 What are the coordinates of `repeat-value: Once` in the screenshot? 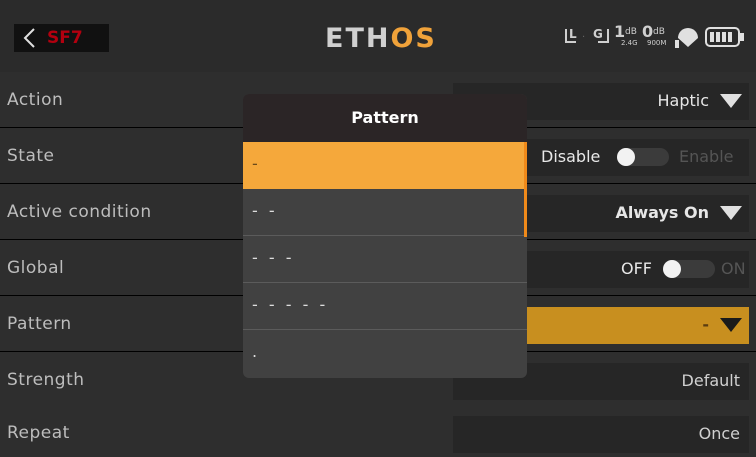 It's located at (719, 433).